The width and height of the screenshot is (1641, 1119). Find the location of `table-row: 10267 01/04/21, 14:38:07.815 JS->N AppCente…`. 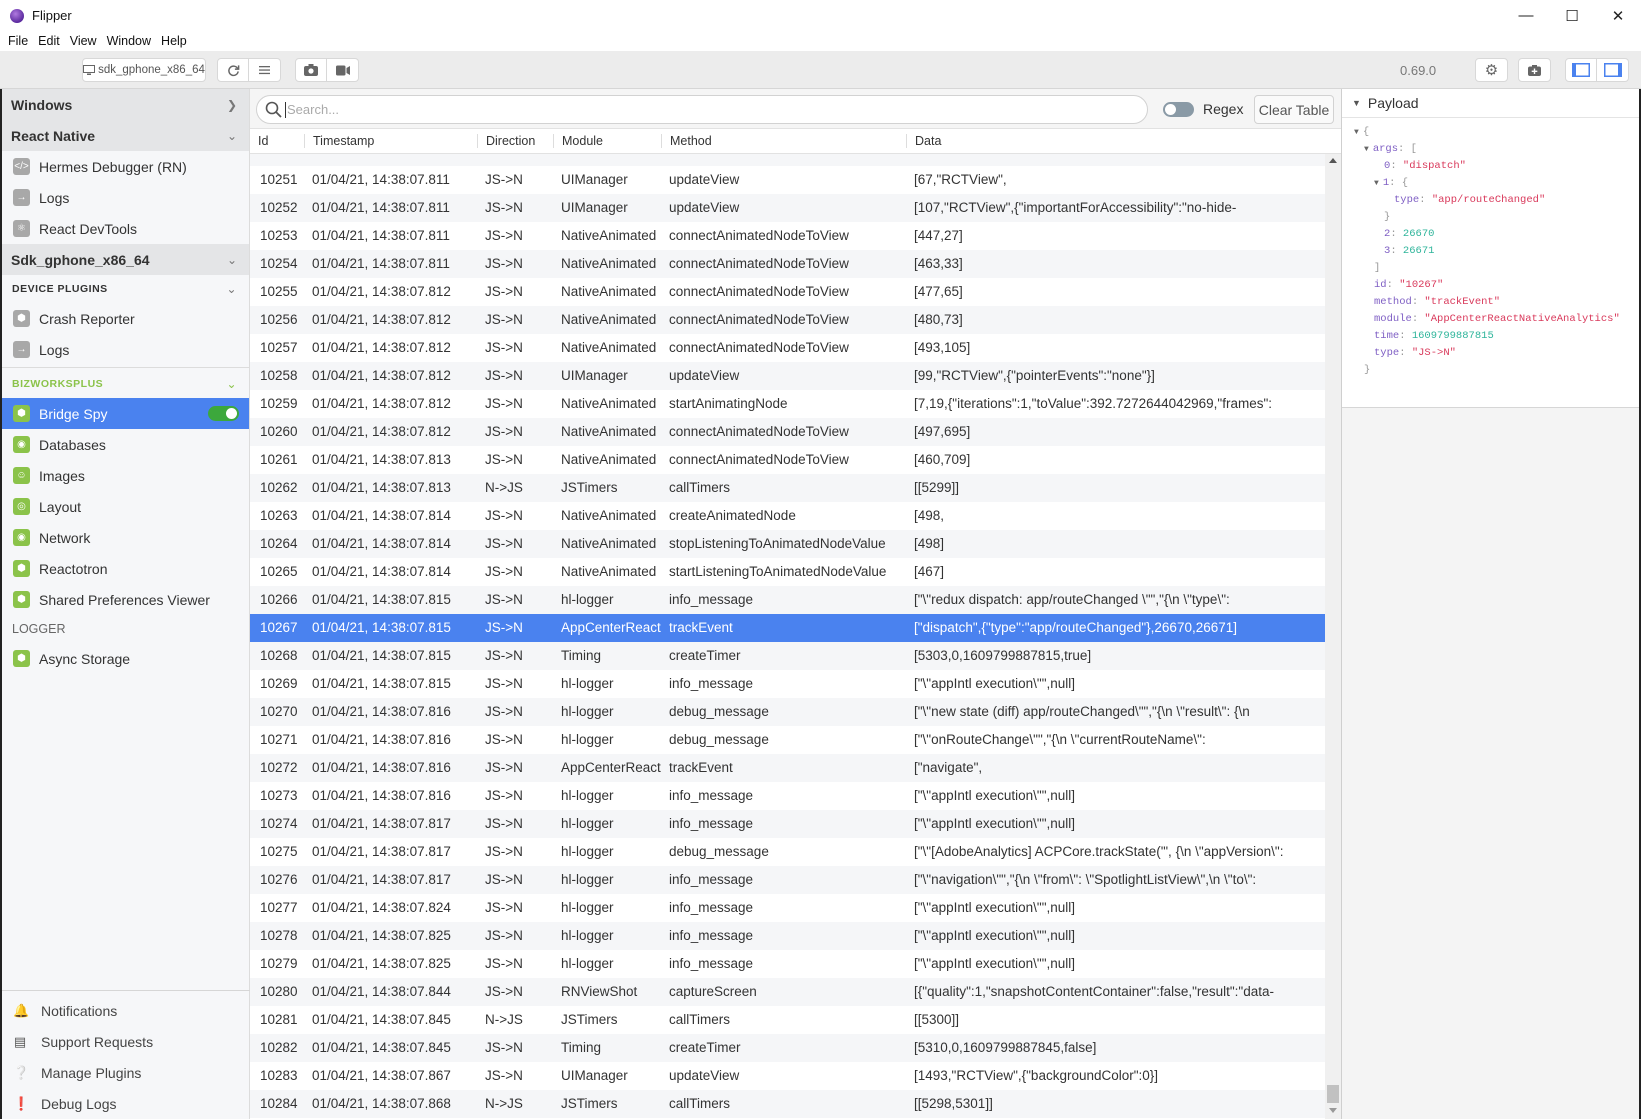

table-row: 10267 01/04/21, 14:38:07.815 JS->N AppCente… is located at coordinates (787, 628).